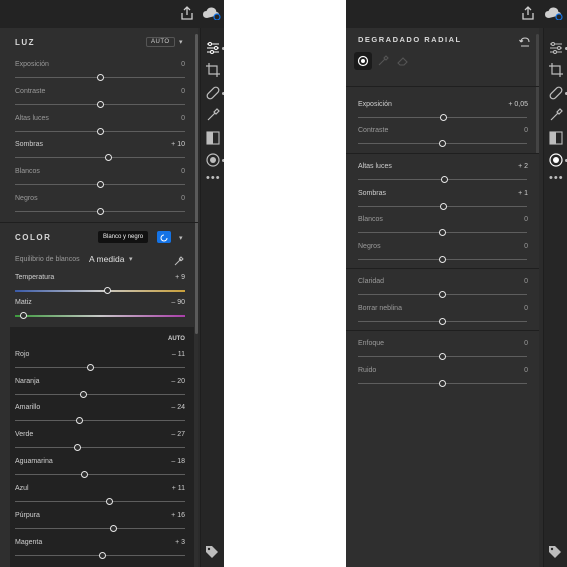  Describe the element at coordinates (100, 474) in the screenshot. I see `aguamarina-track` at that location.